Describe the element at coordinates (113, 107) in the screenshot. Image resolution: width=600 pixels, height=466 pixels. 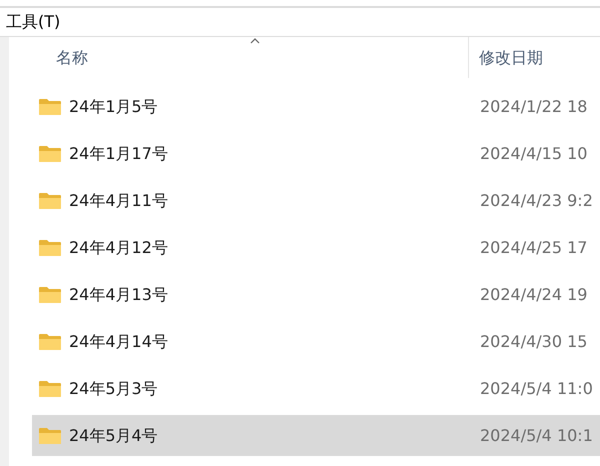
I see `file-name: 24年1月5号` at that location.